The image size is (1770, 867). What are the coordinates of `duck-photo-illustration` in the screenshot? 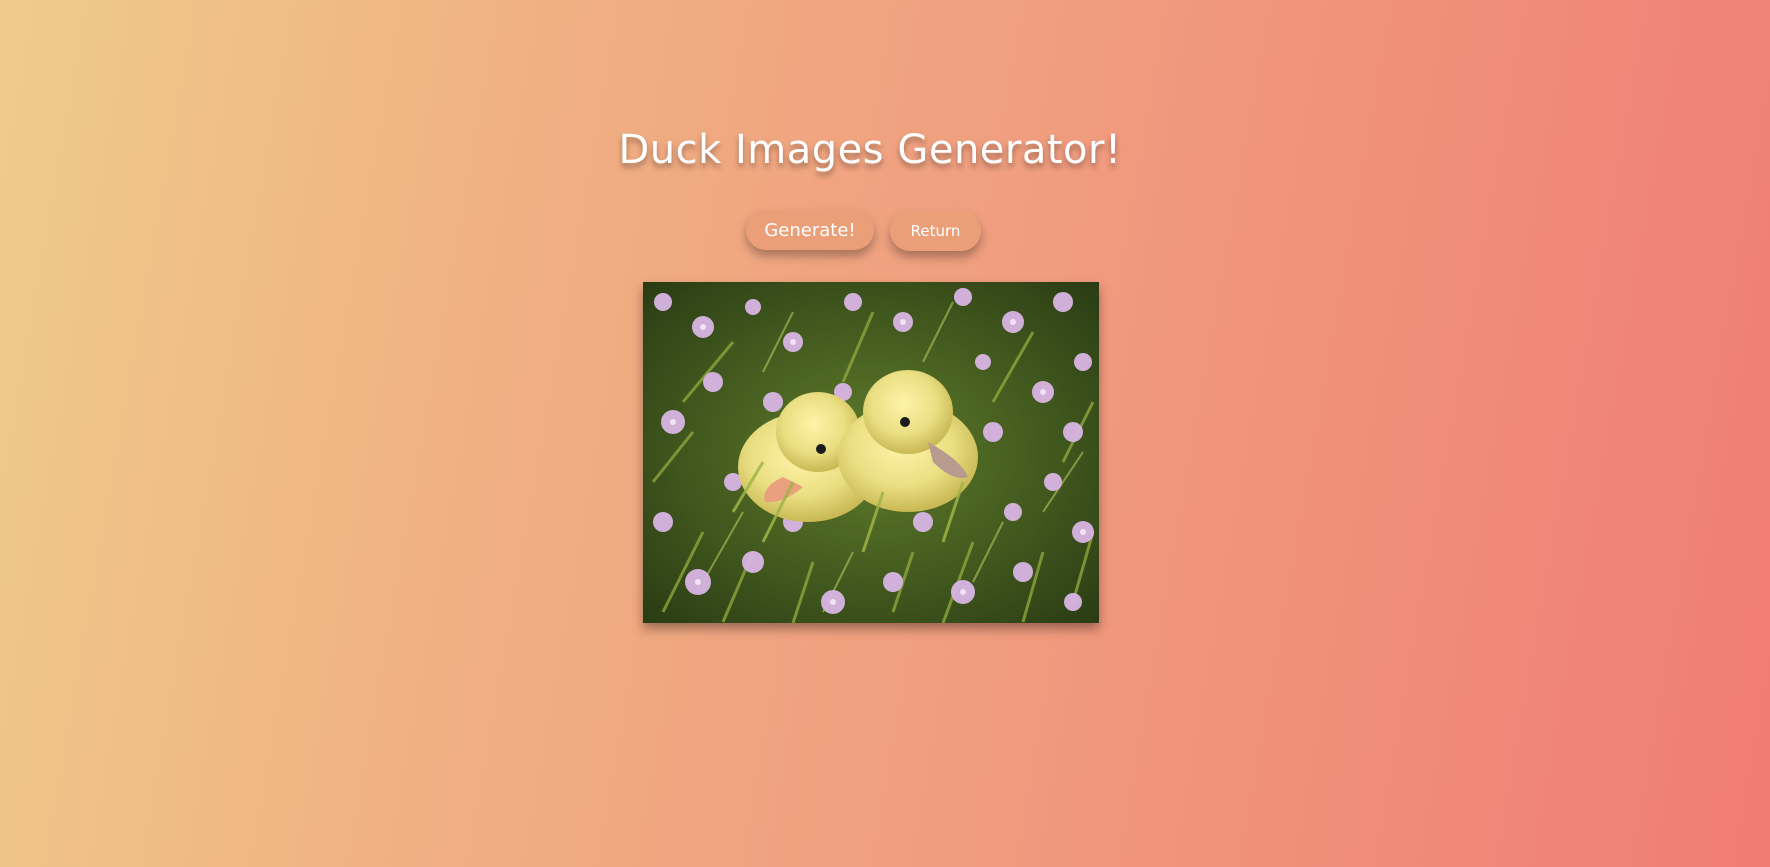 It's located at (871, 452).